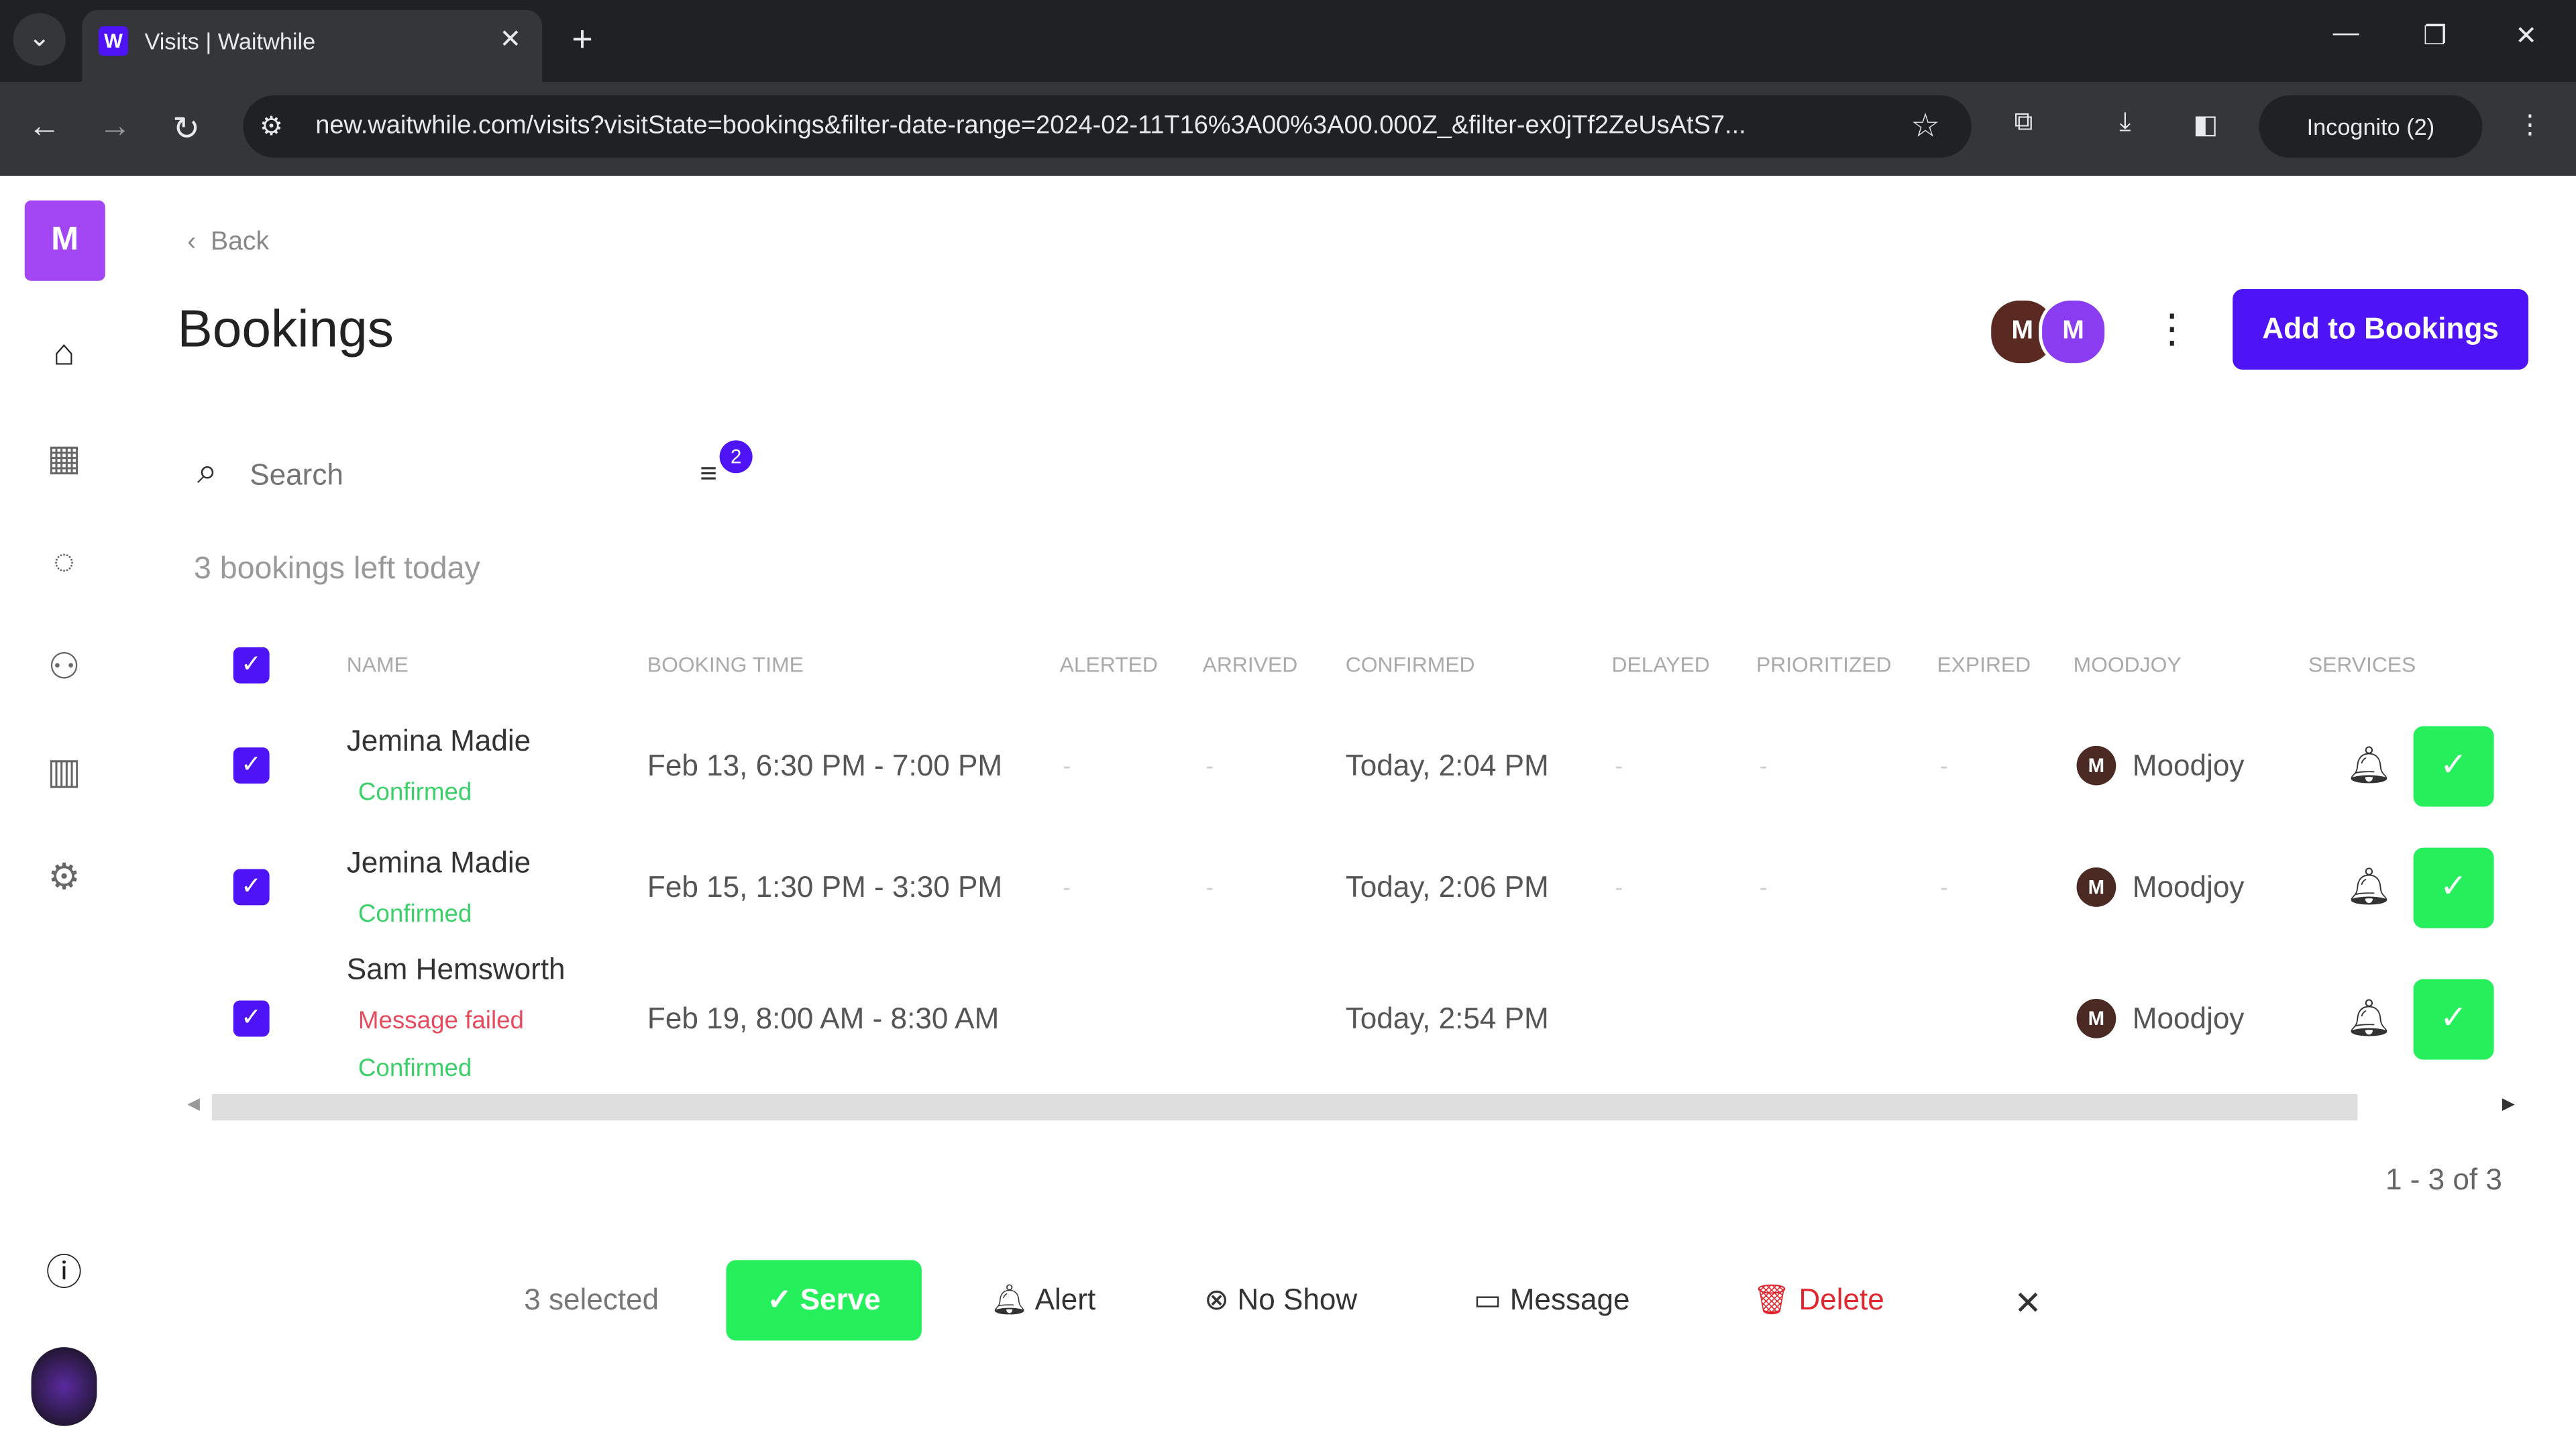 This screenshot has width=2576, height=1449. What do you see at coordinates (2435, 35) in the screenshot?
I see `restore-icon: ❐` at bounding box center [2435, 35].